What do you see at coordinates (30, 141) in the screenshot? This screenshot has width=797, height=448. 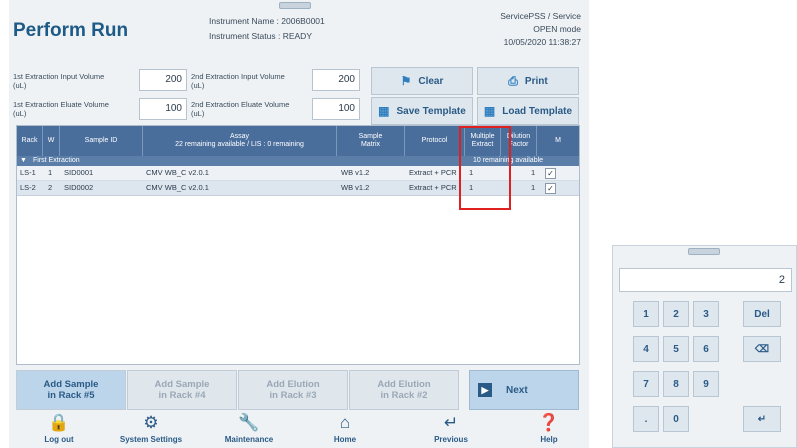 I see `col-rack: Rack` at bounding box center [30, 141].